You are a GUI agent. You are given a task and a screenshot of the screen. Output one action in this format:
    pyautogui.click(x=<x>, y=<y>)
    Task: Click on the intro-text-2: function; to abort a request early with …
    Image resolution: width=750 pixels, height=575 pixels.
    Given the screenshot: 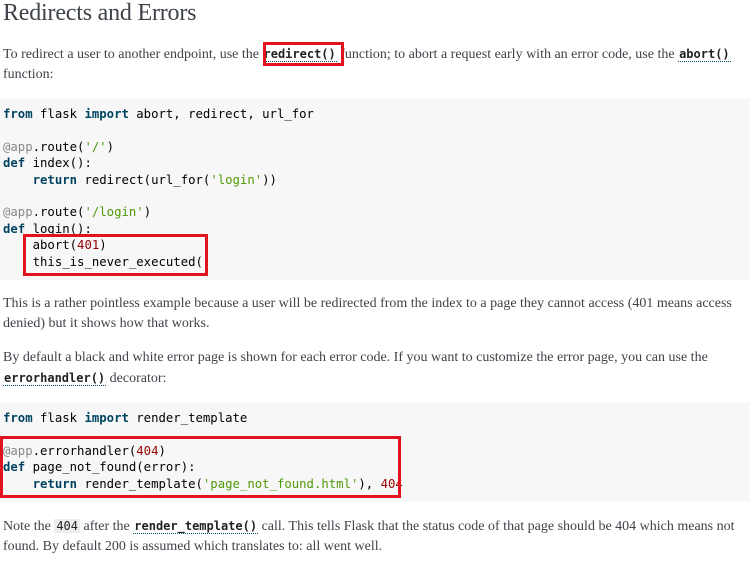 What is the action you would take?
    pyautogui.click(x=507, y=54)
    